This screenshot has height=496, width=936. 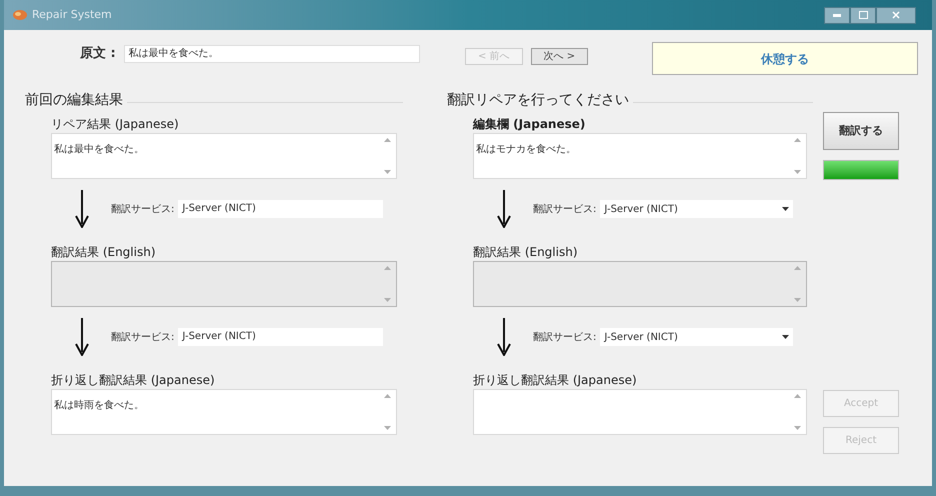 What do you see at coordinates (526, 149) in the screenshot?
I see `text-area-value: 私はモナカを食べた。` at bounding box center [526, 149].